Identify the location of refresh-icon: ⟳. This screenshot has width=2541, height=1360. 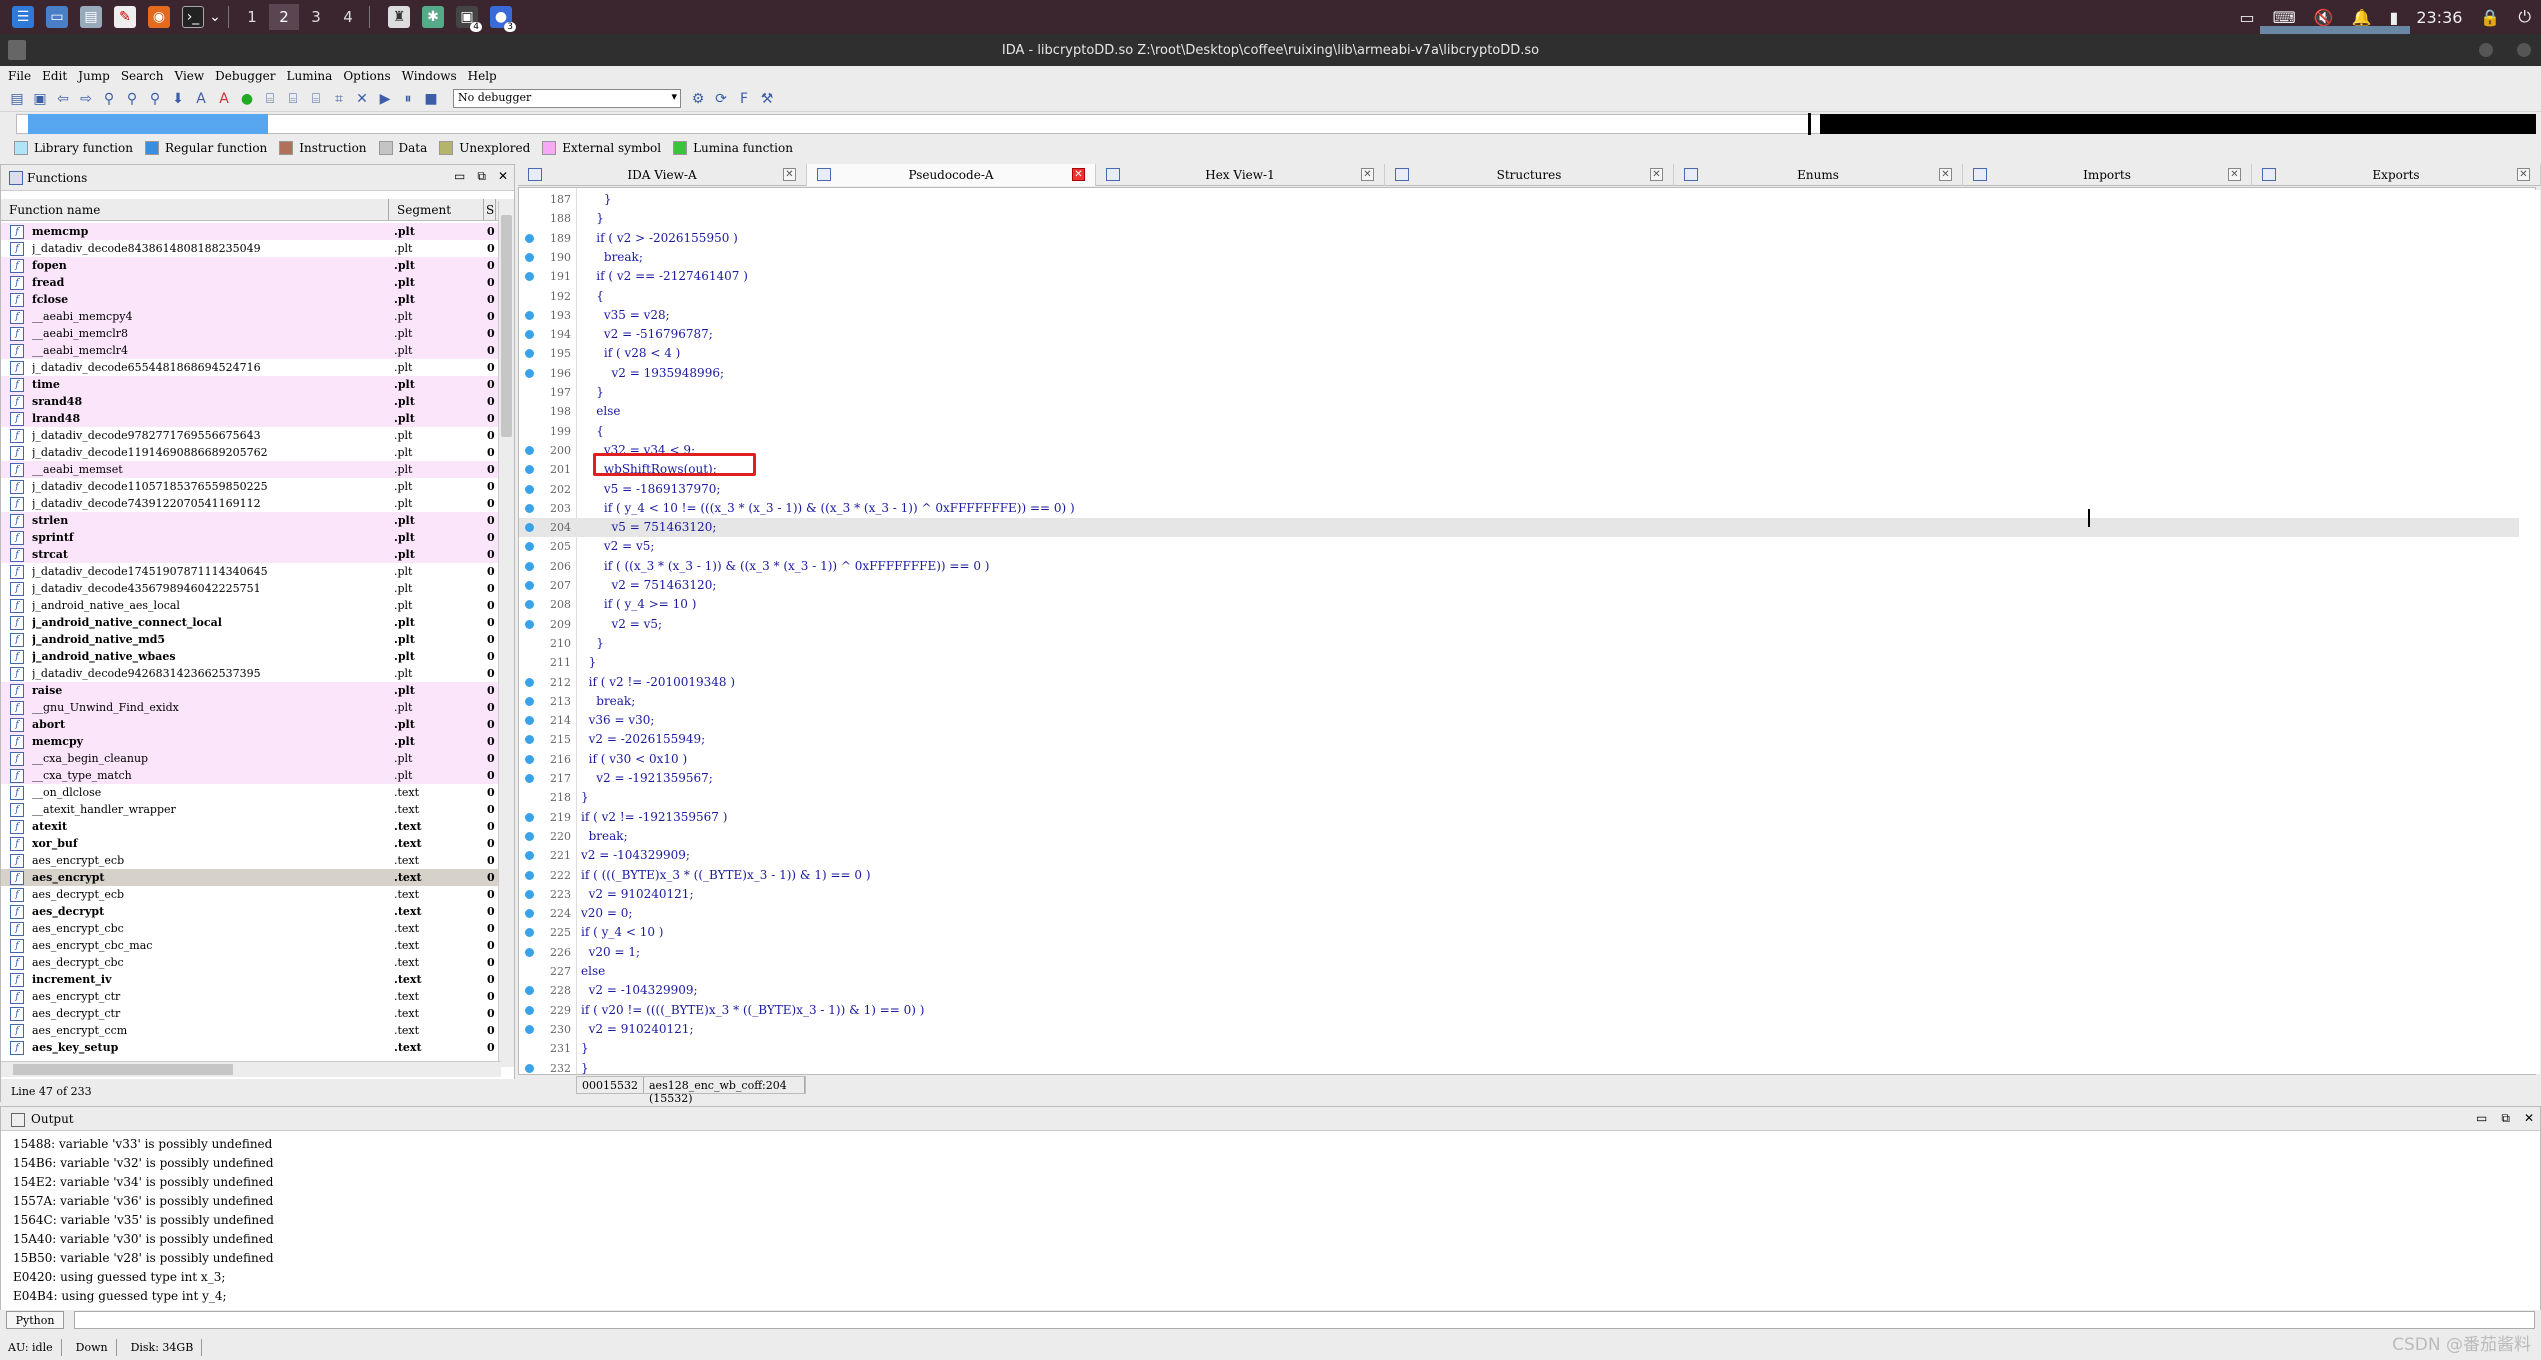
(721, 99).